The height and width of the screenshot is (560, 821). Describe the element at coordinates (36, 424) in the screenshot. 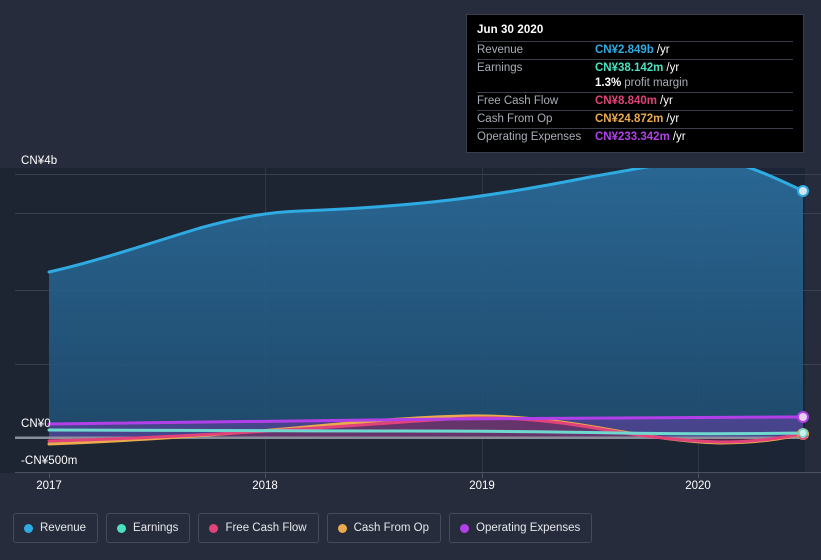

I see `y-axis-label-zero: CN¥0` at that location.